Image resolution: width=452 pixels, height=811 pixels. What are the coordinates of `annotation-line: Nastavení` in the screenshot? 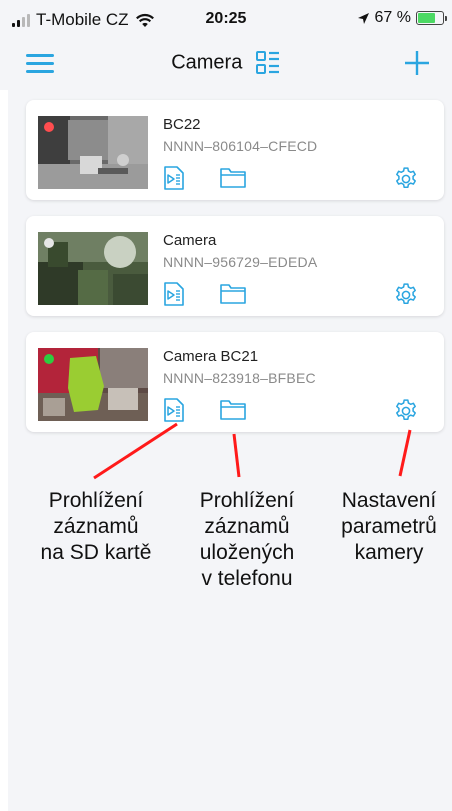 It's located at (389, 500).